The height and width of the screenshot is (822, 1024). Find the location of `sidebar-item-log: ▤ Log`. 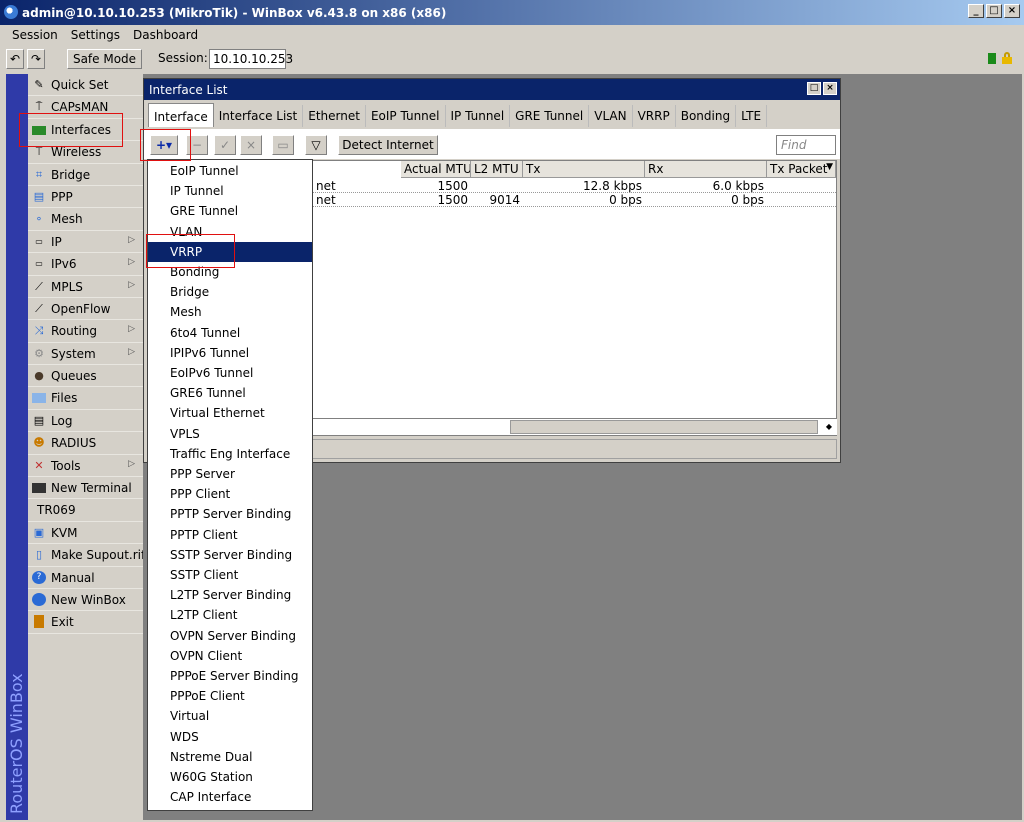

sidebar-item-log: ▤ Log is located at coordinates (85, 421).